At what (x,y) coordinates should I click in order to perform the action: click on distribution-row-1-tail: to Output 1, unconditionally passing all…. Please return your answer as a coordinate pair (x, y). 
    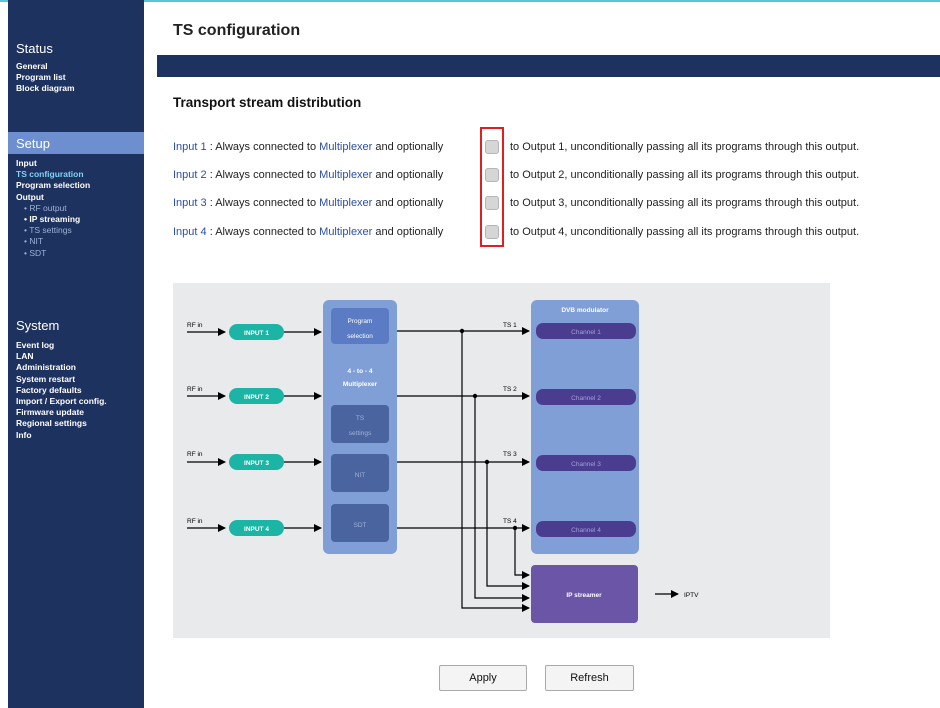
    Looking at the image, I should click on (685, 147).